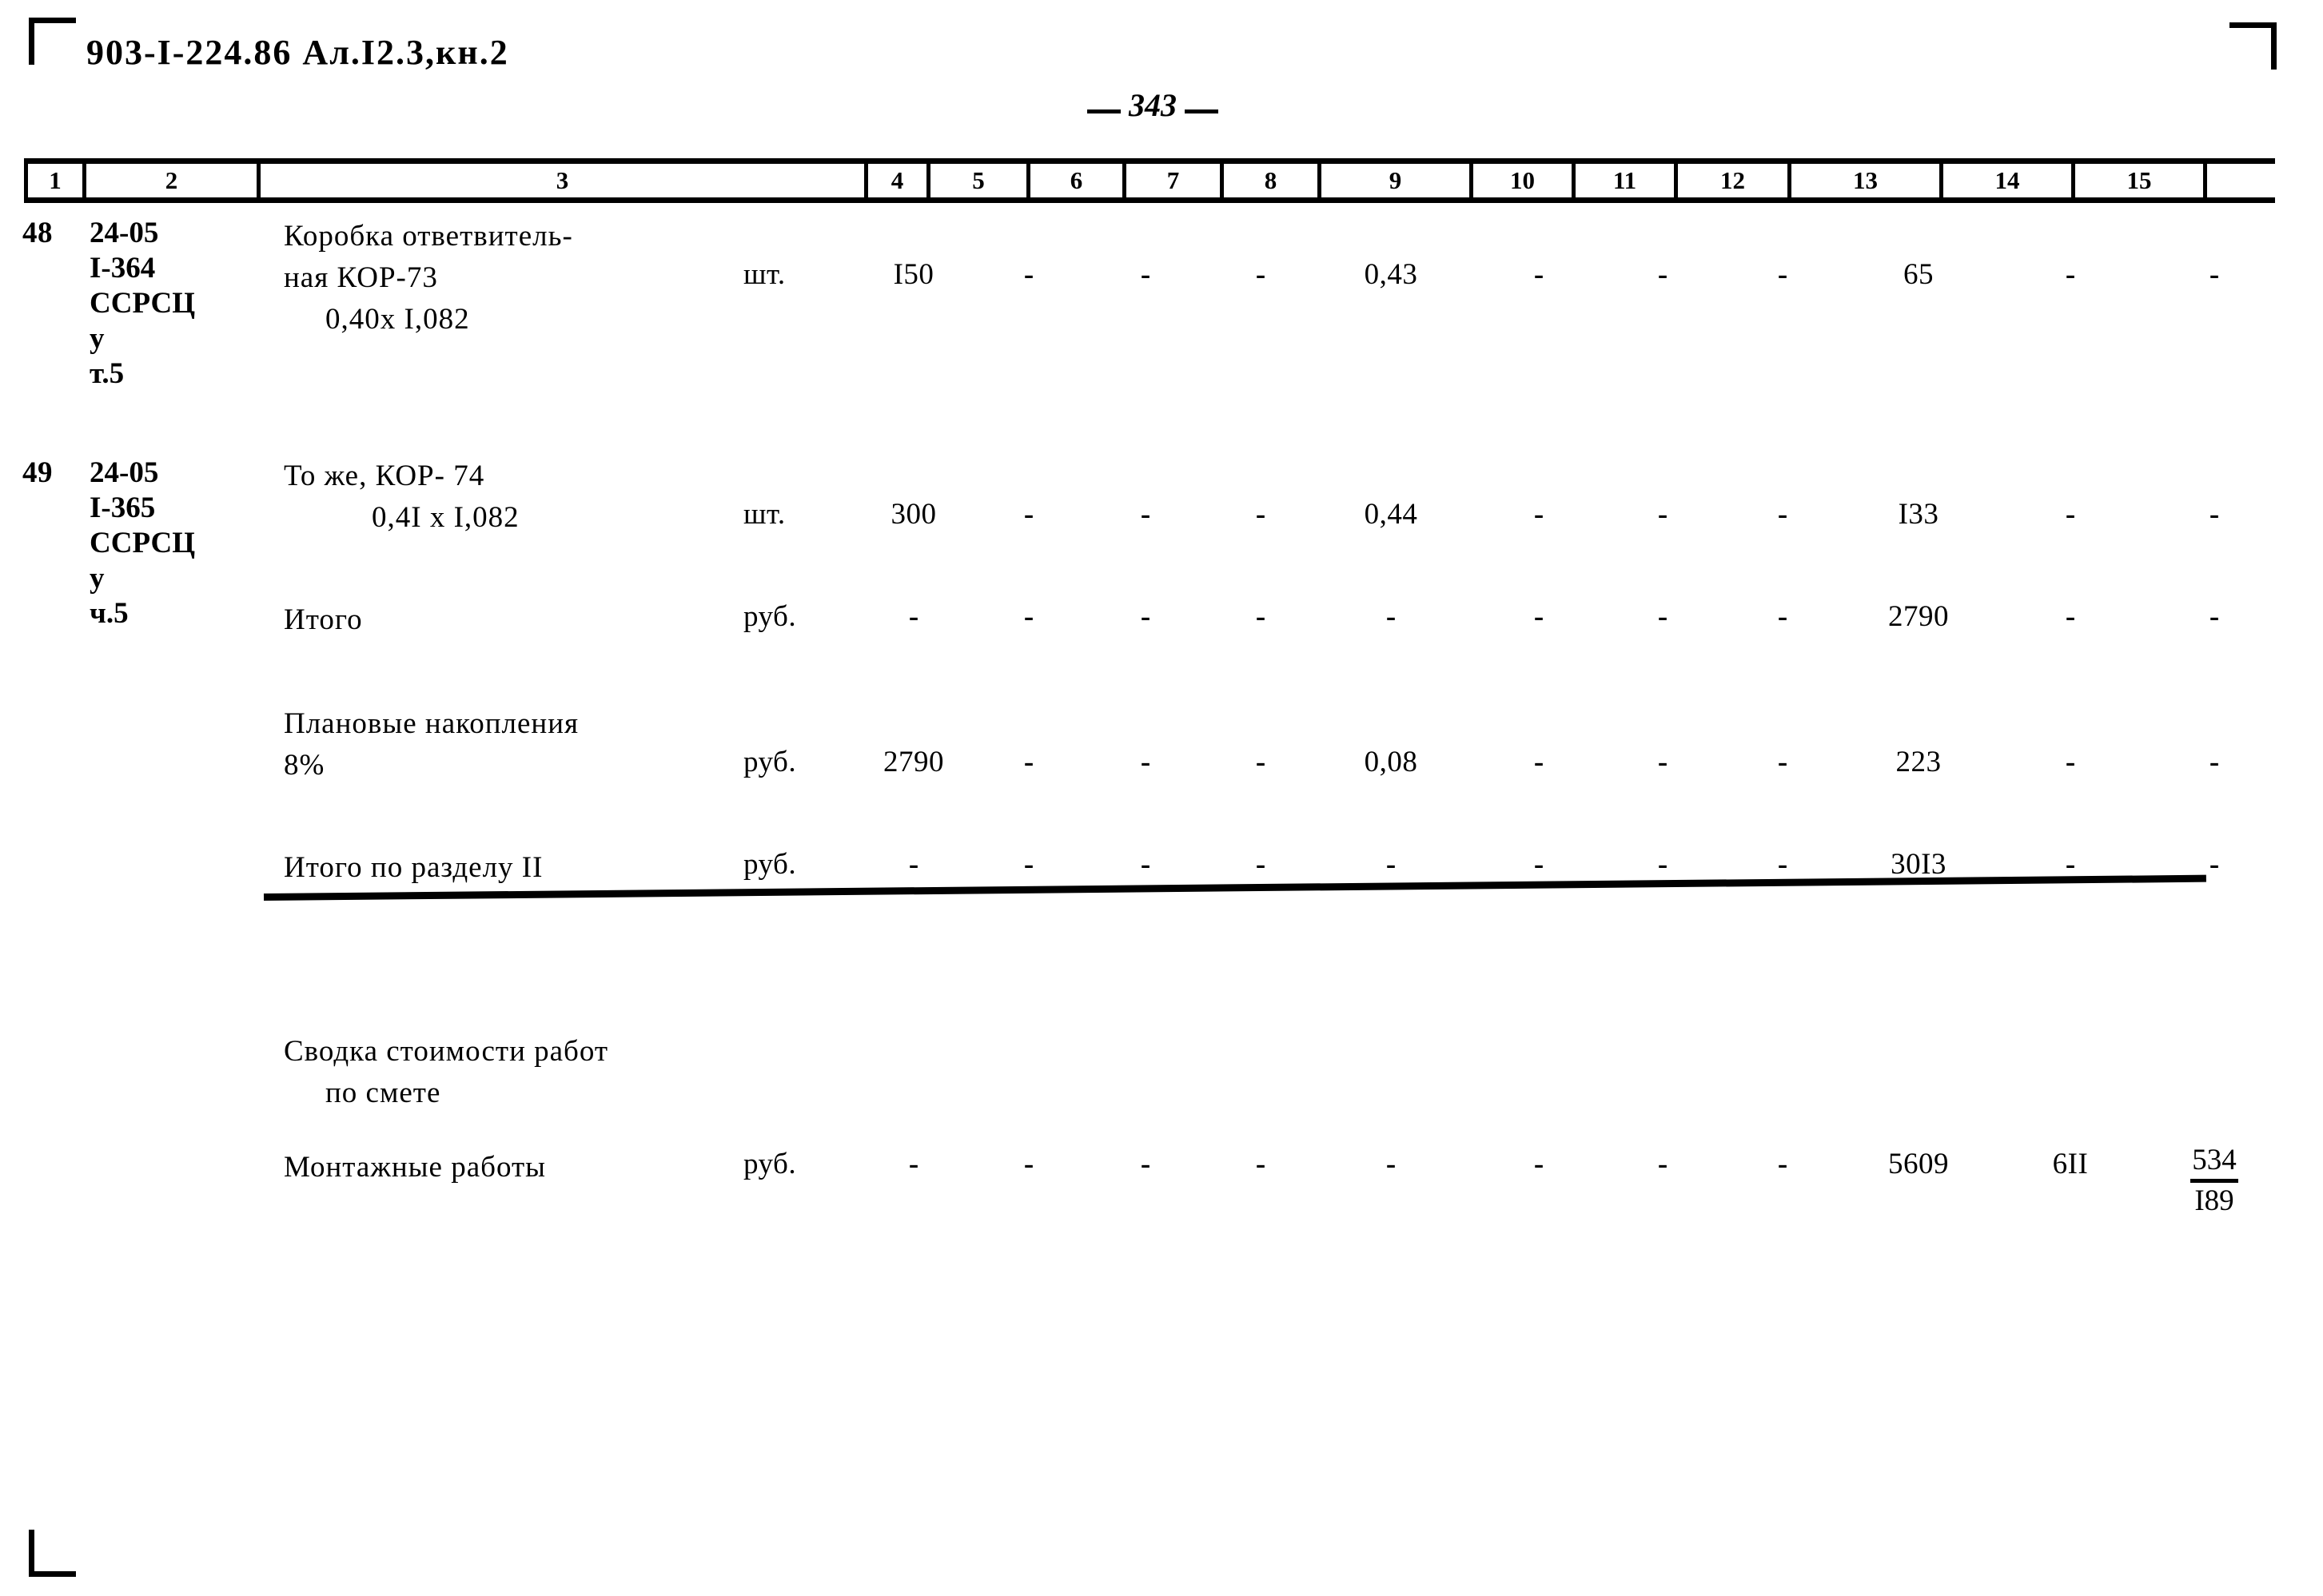 This screenshot has height=1596, width=2323. I want to click on column-header-8: 8, so click(1273, 180).